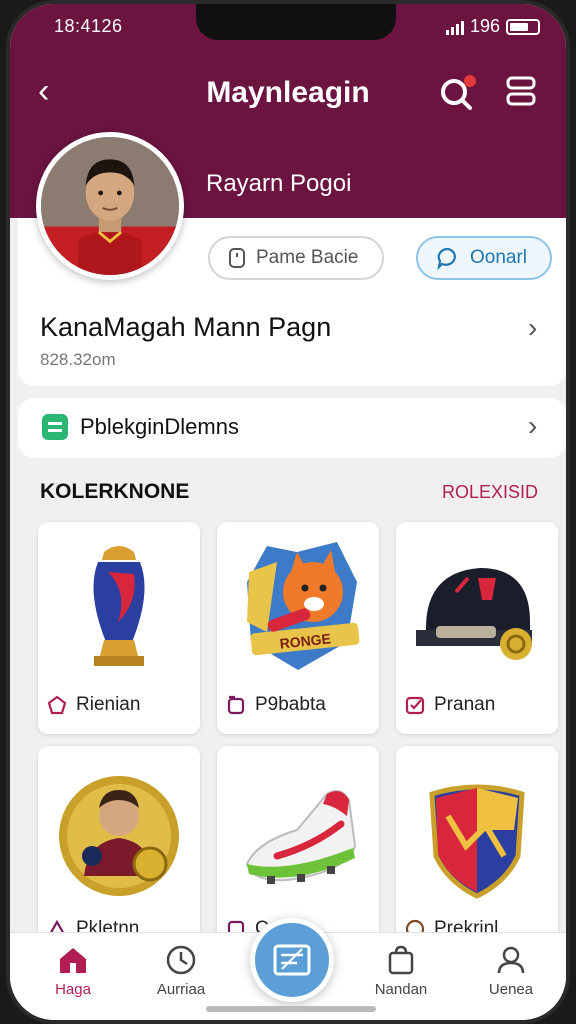 This screenshot has width=576, height=1024. I want to click on nav-item-profile: Uenea, so click(511, 970).